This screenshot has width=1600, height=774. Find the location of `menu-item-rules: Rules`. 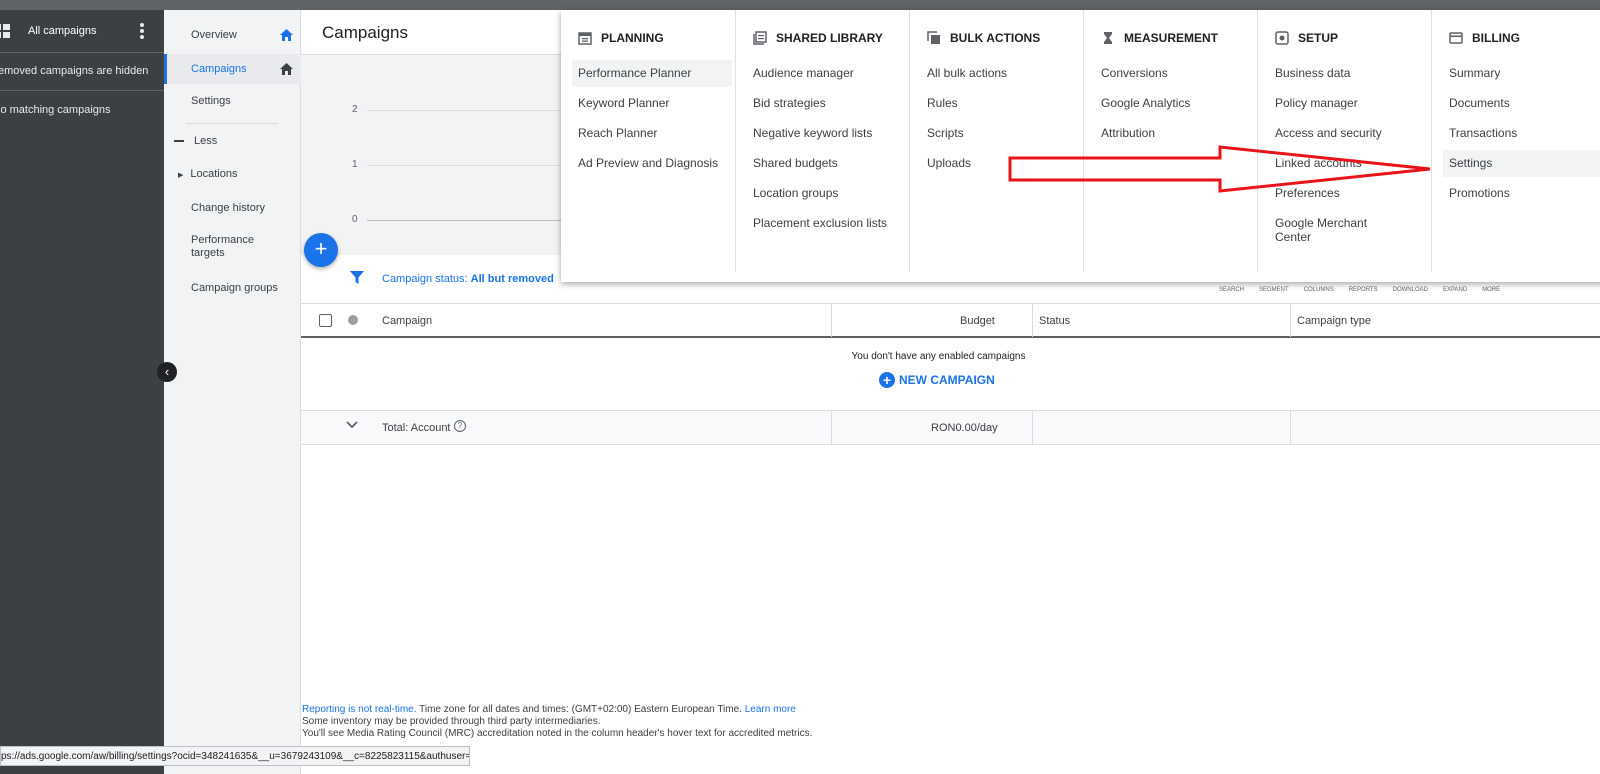

menu-item-rules: Rules is located at coordinates (1001, 103).